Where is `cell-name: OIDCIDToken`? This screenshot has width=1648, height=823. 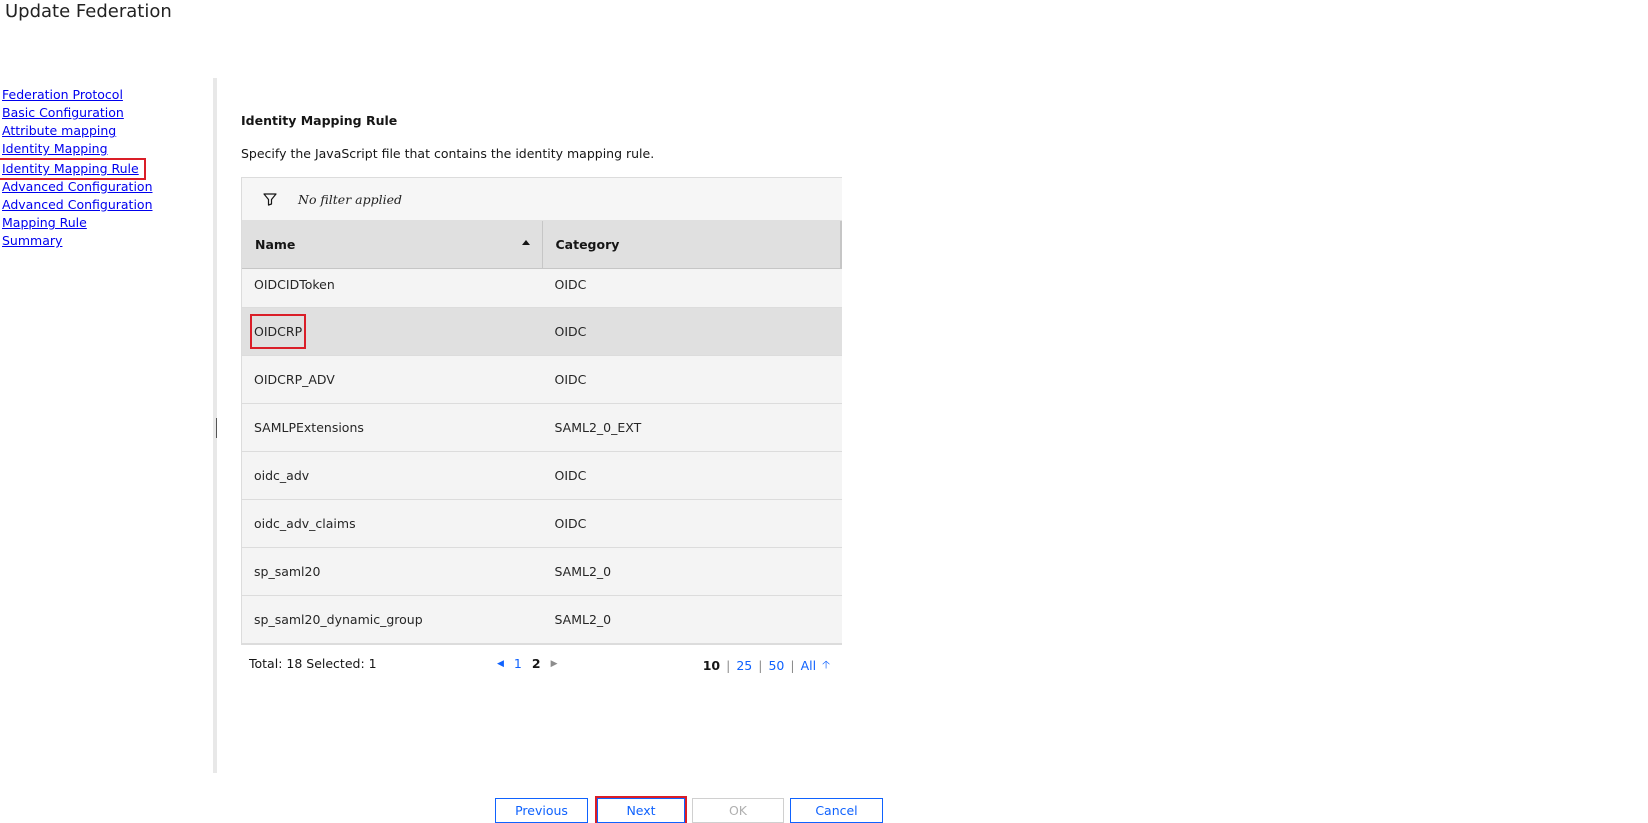
cell-name: OIDCIDToken is located at coordinates (294, 284).